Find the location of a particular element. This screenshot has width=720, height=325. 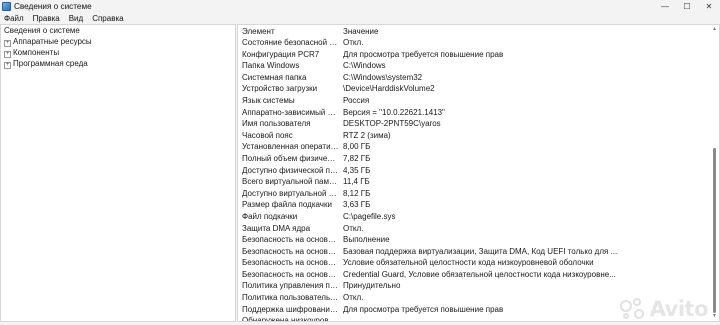

row-item-value is located at coordinates (525, 318).